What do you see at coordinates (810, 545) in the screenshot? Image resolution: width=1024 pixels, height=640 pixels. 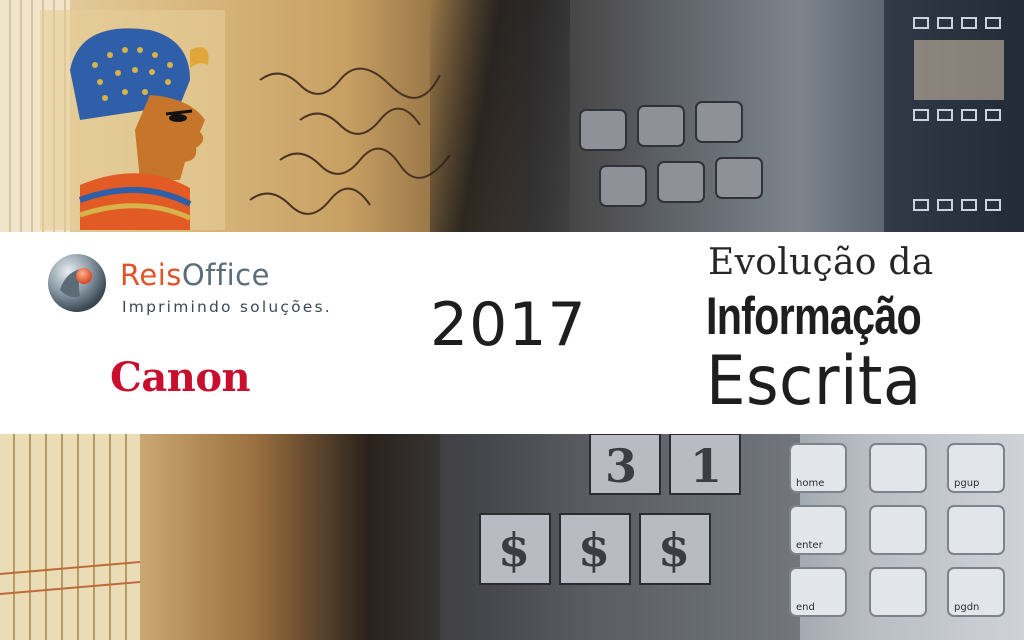 I see `key-label-enter: enter` at bounding box center [810, 545].